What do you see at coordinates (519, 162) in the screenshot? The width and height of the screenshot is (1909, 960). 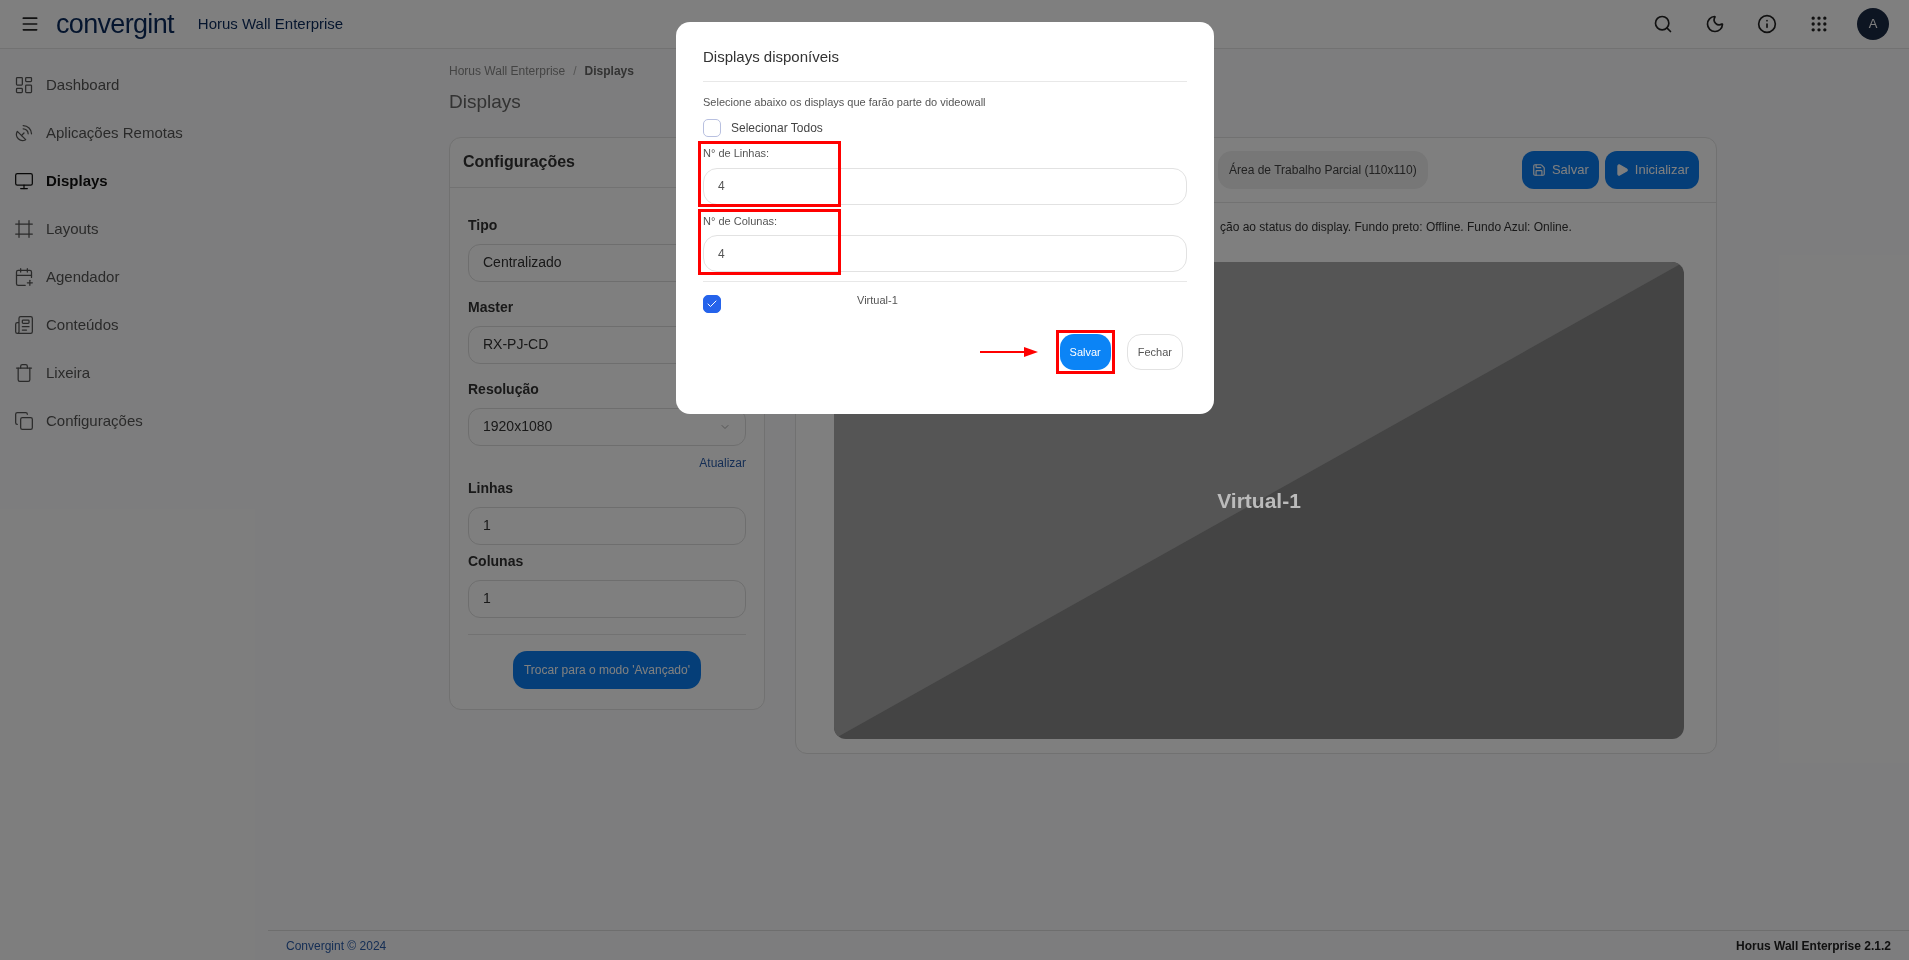 I see `card-title: Configurações` at bounding box center [519, 162].